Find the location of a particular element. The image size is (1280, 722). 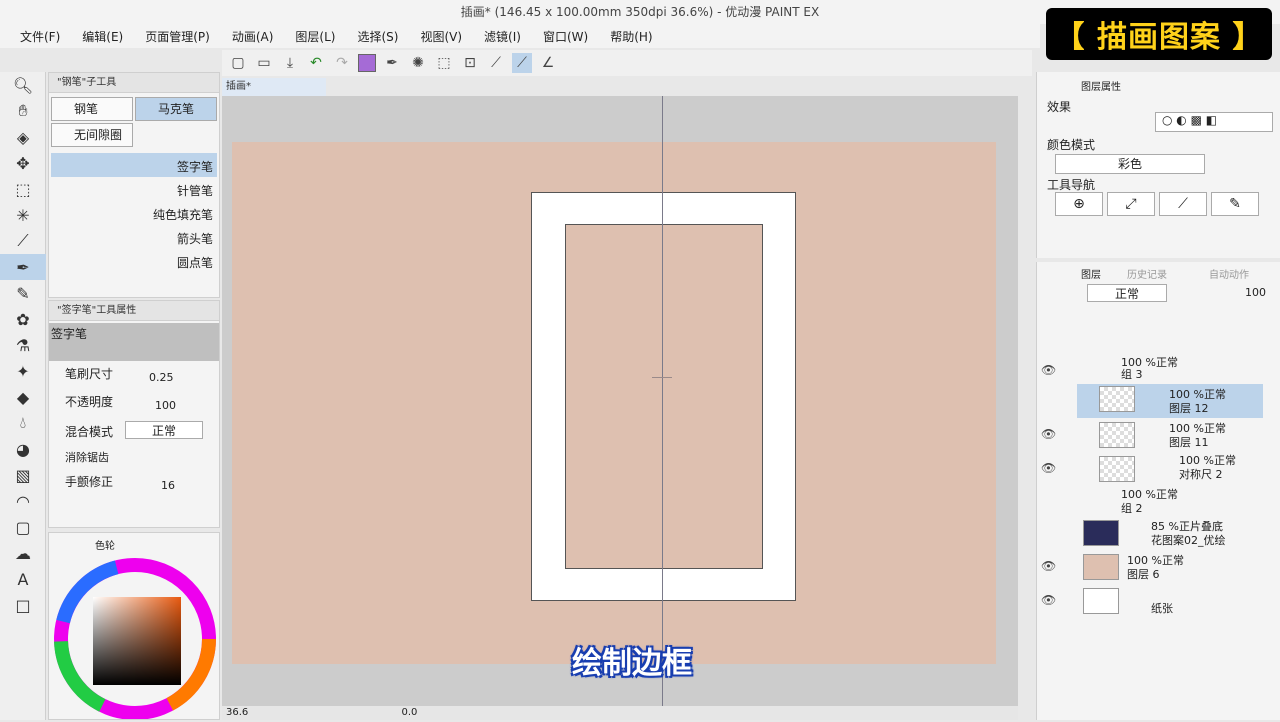

brush-size-value: 0.25 is located at coordinates (164, 377).